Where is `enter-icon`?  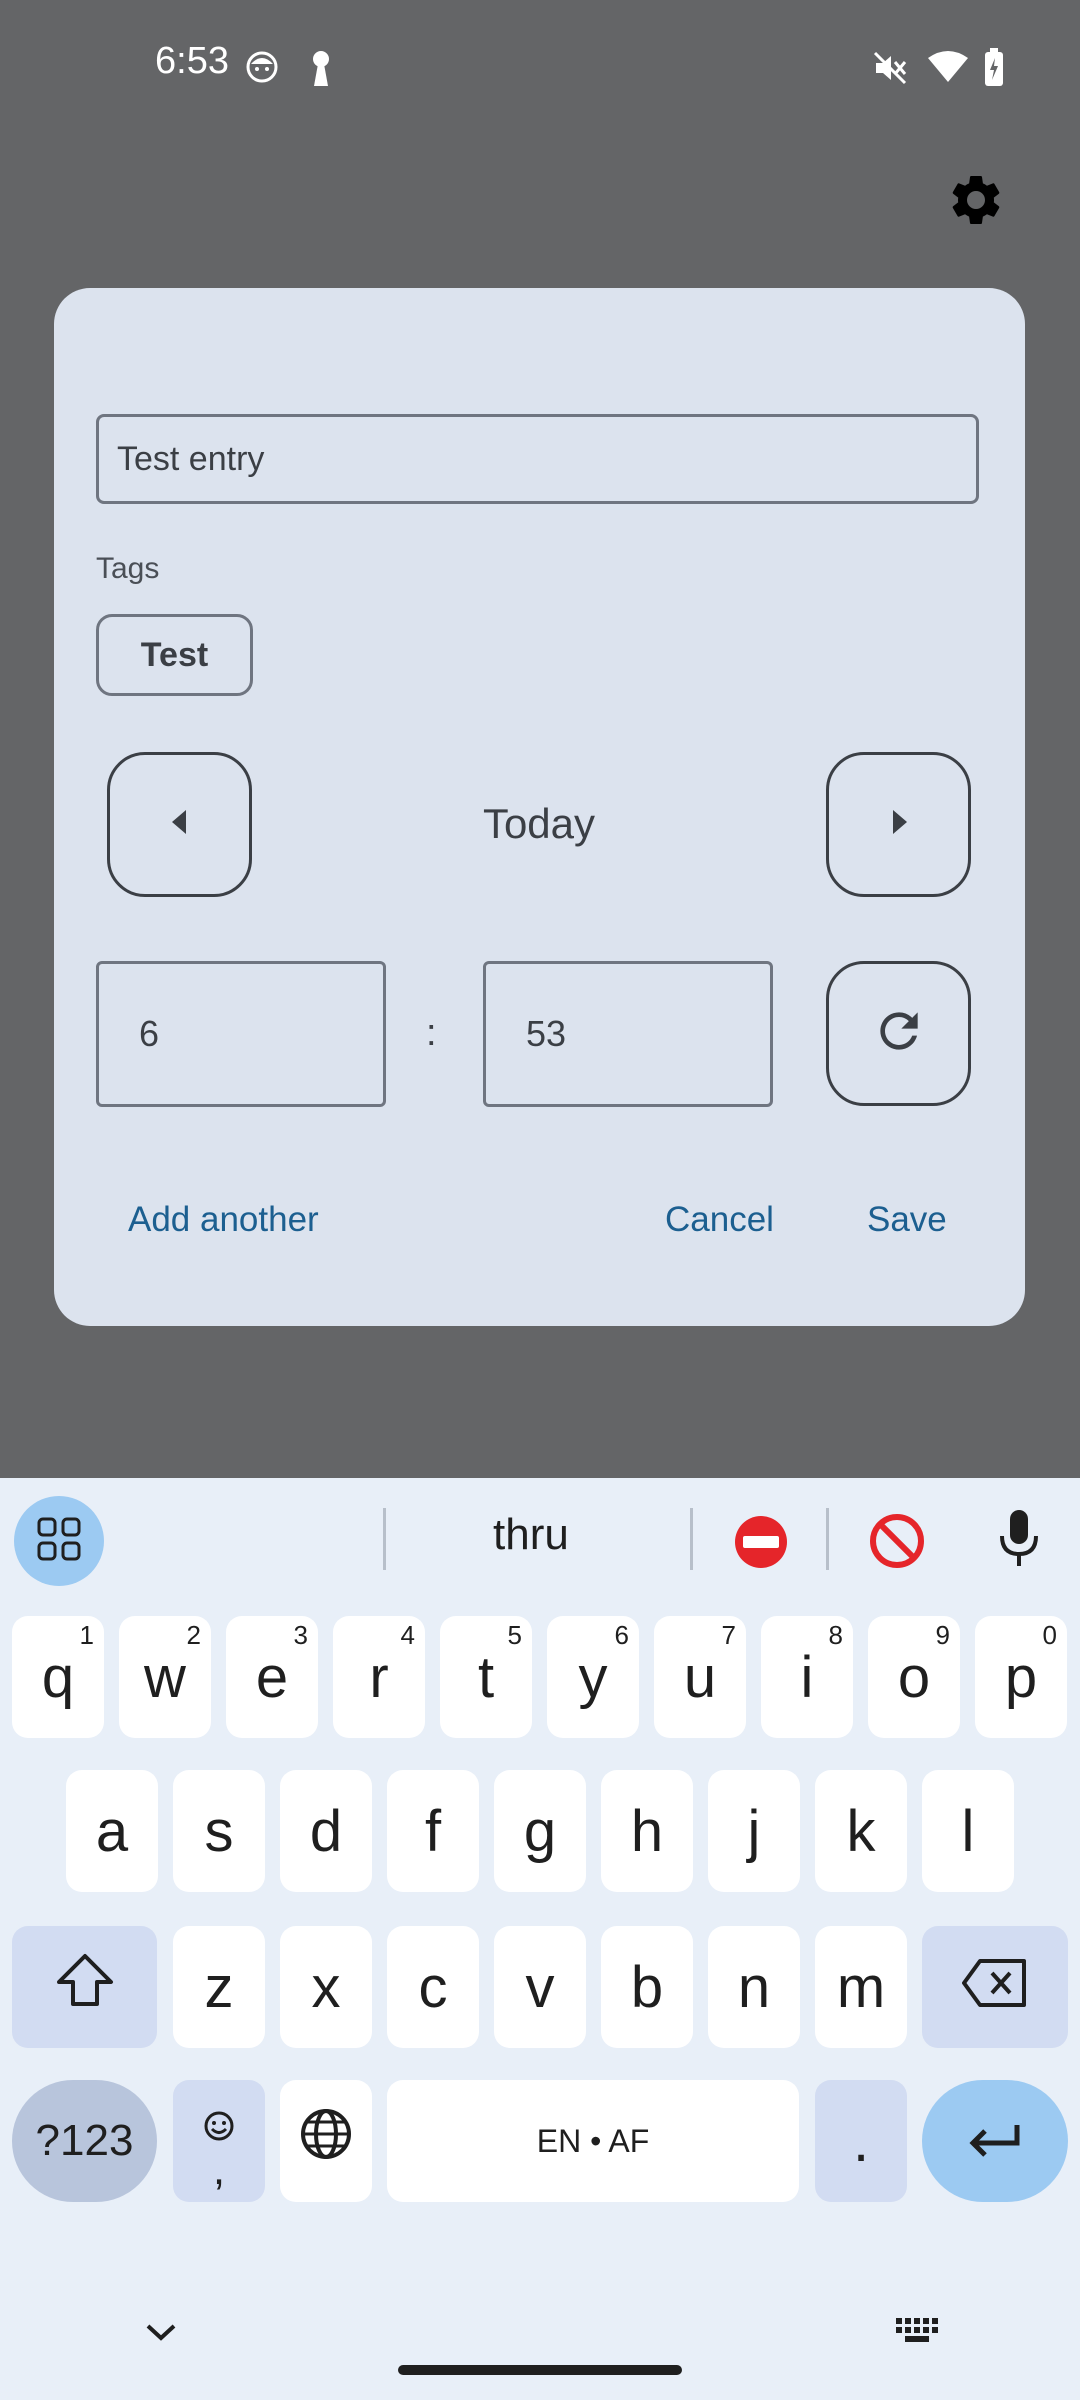 enter-icon is located at coordinates (995, 2141).